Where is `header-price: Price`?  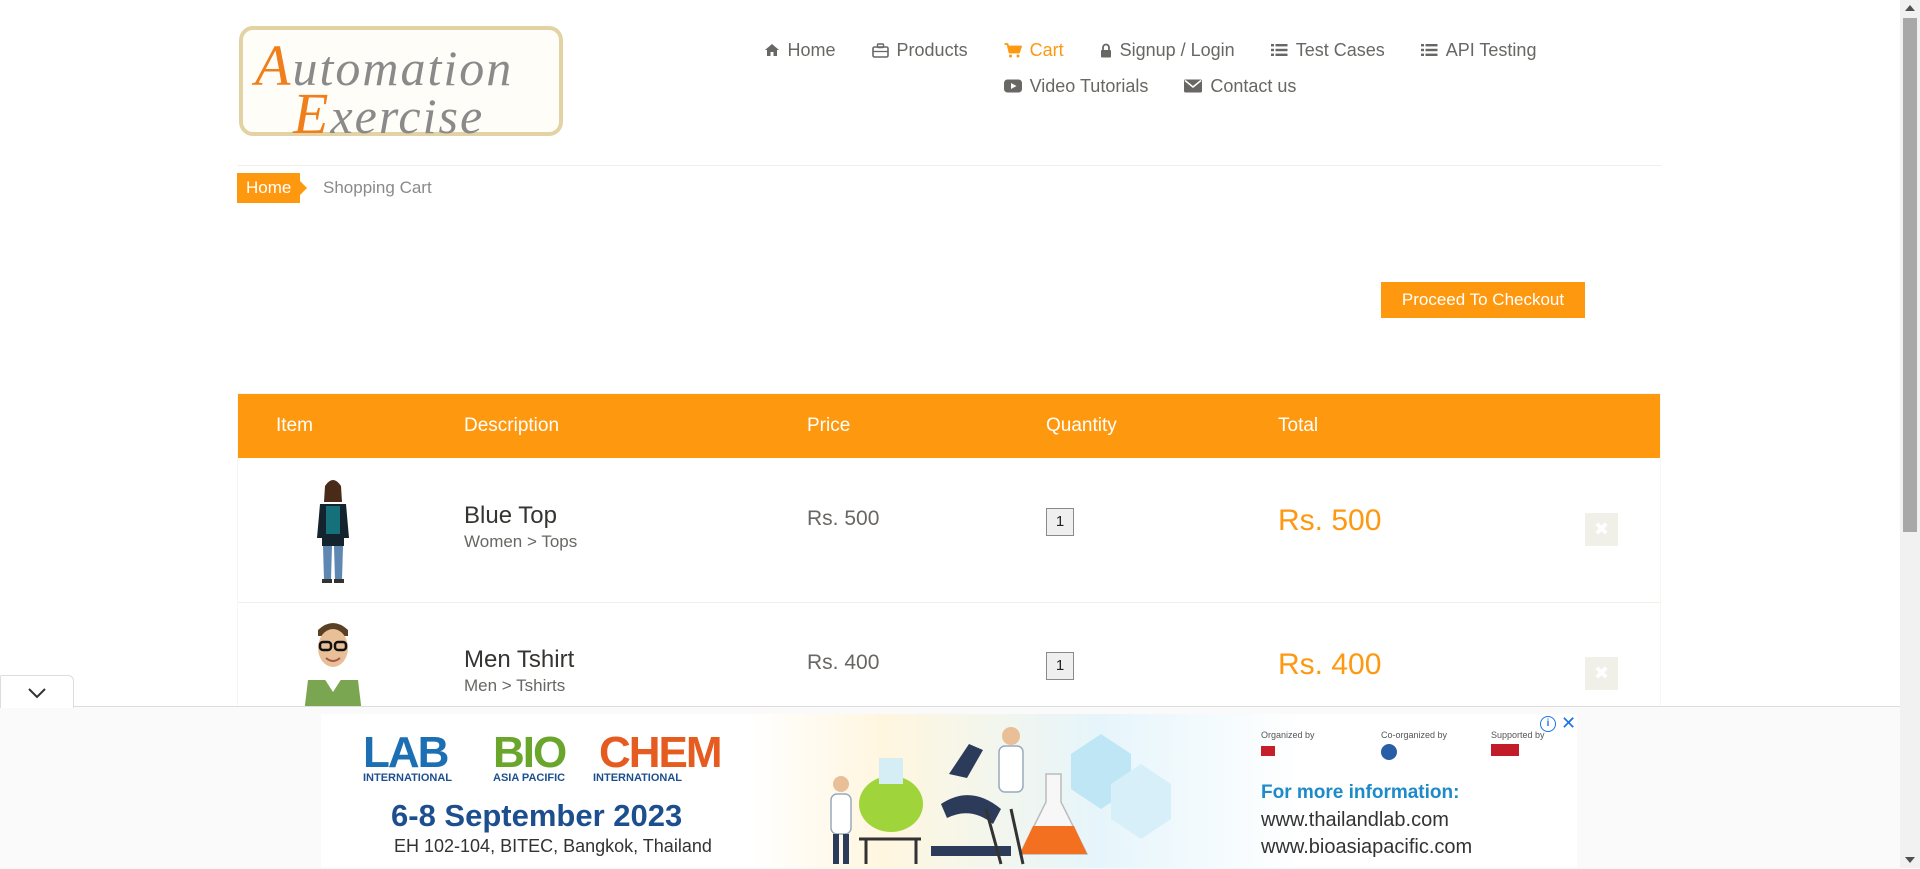
header-price: Price is located at coordinates (829, 425).